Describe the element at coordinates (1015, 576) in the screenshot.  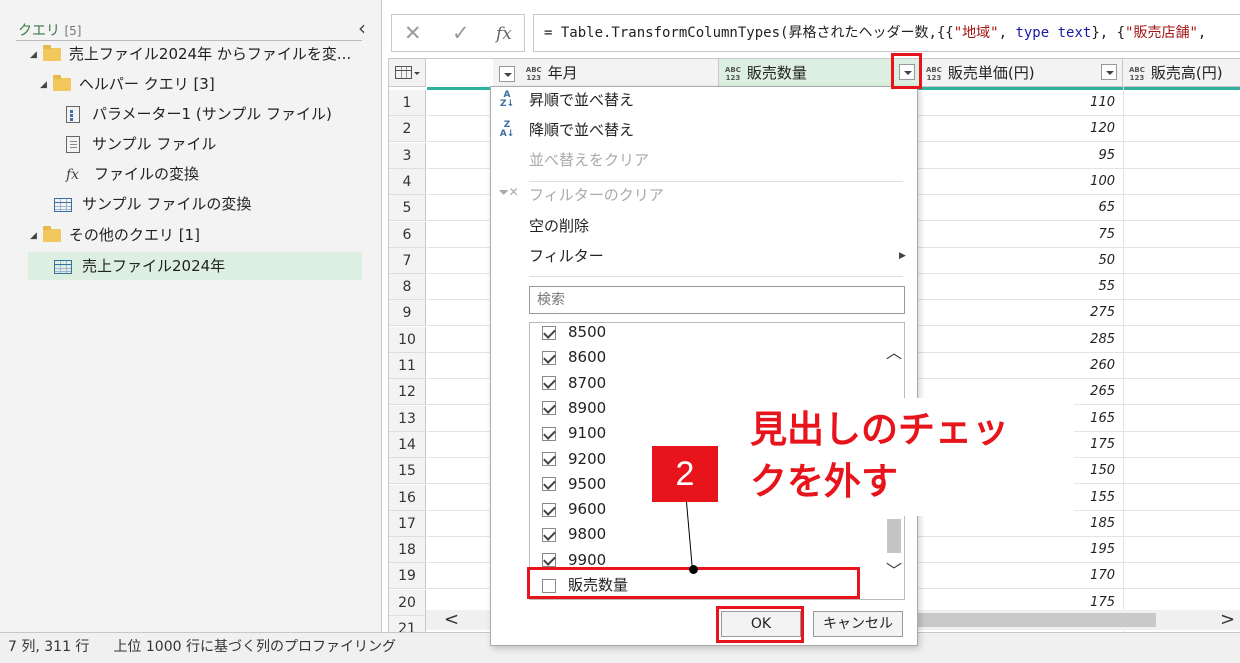
I see `unit-price-cell: 170` at that location.